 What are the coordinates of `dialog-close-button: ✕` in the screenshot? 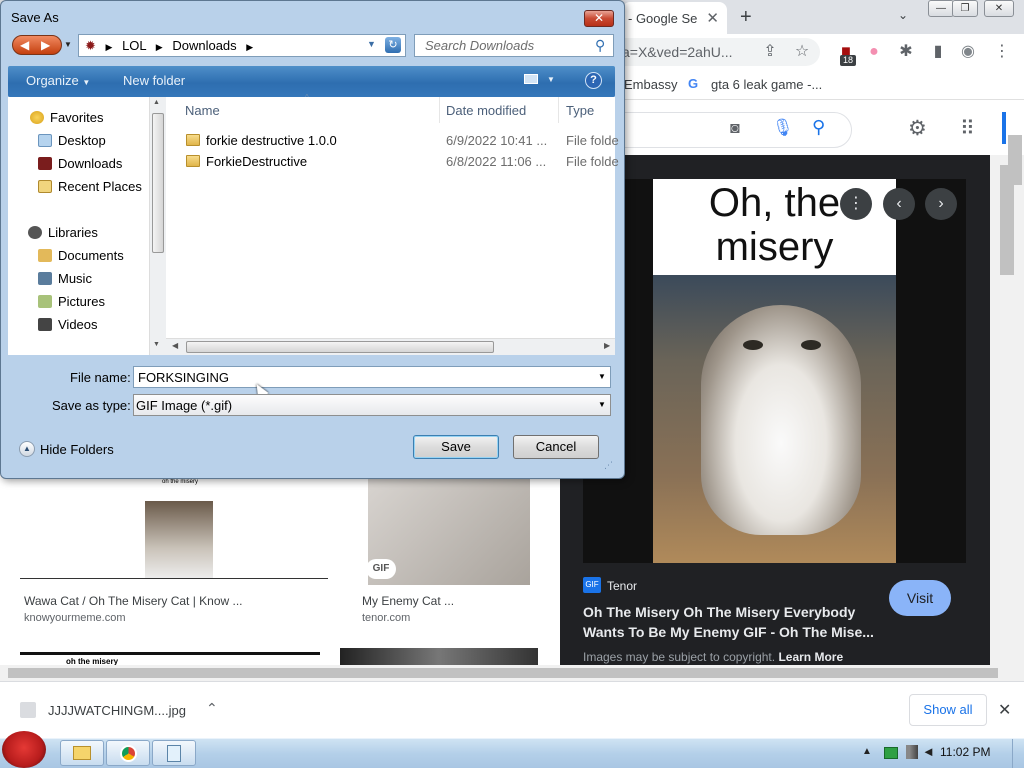 It's located at (599, 18).